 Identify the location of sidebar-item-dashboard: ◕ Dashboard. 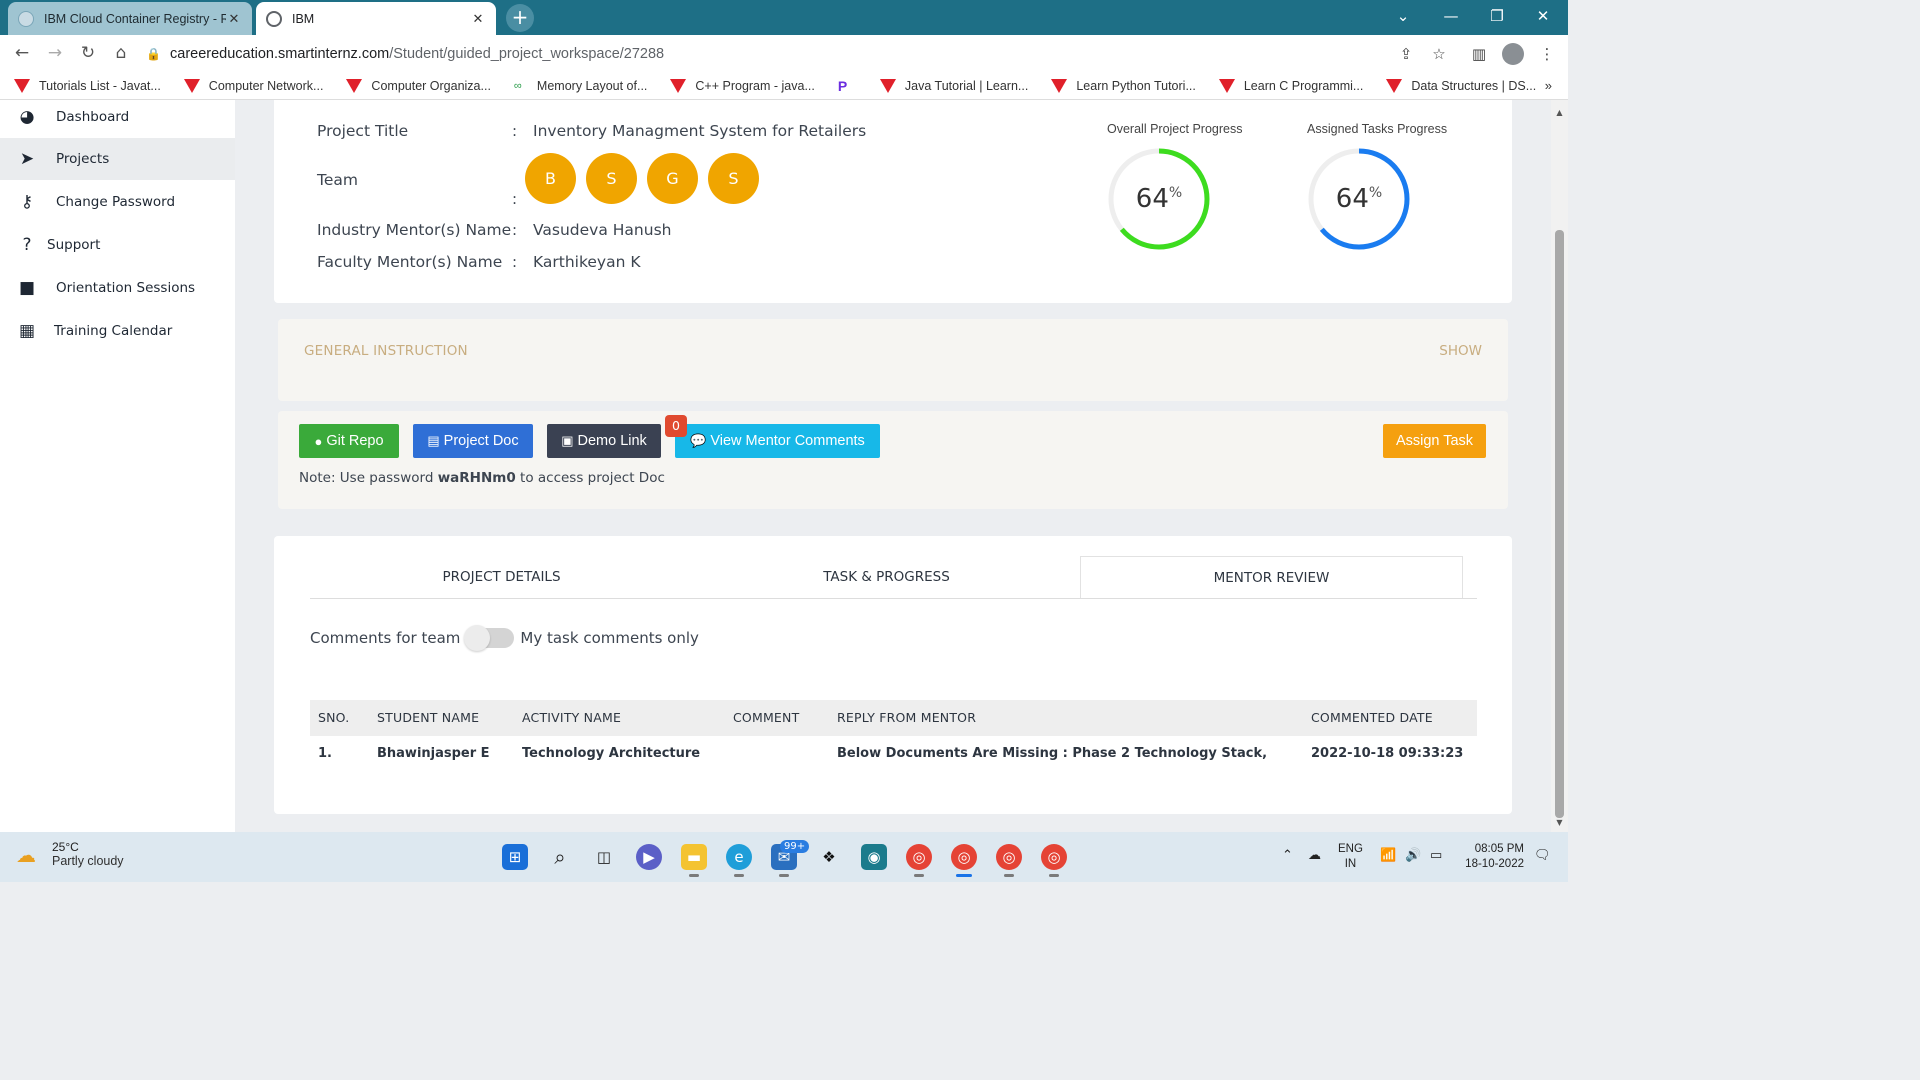
(117, 117).